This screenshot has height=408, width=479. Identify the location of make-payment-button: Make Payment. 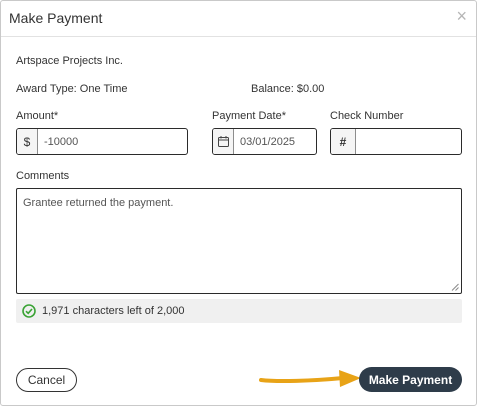
(410, 379).